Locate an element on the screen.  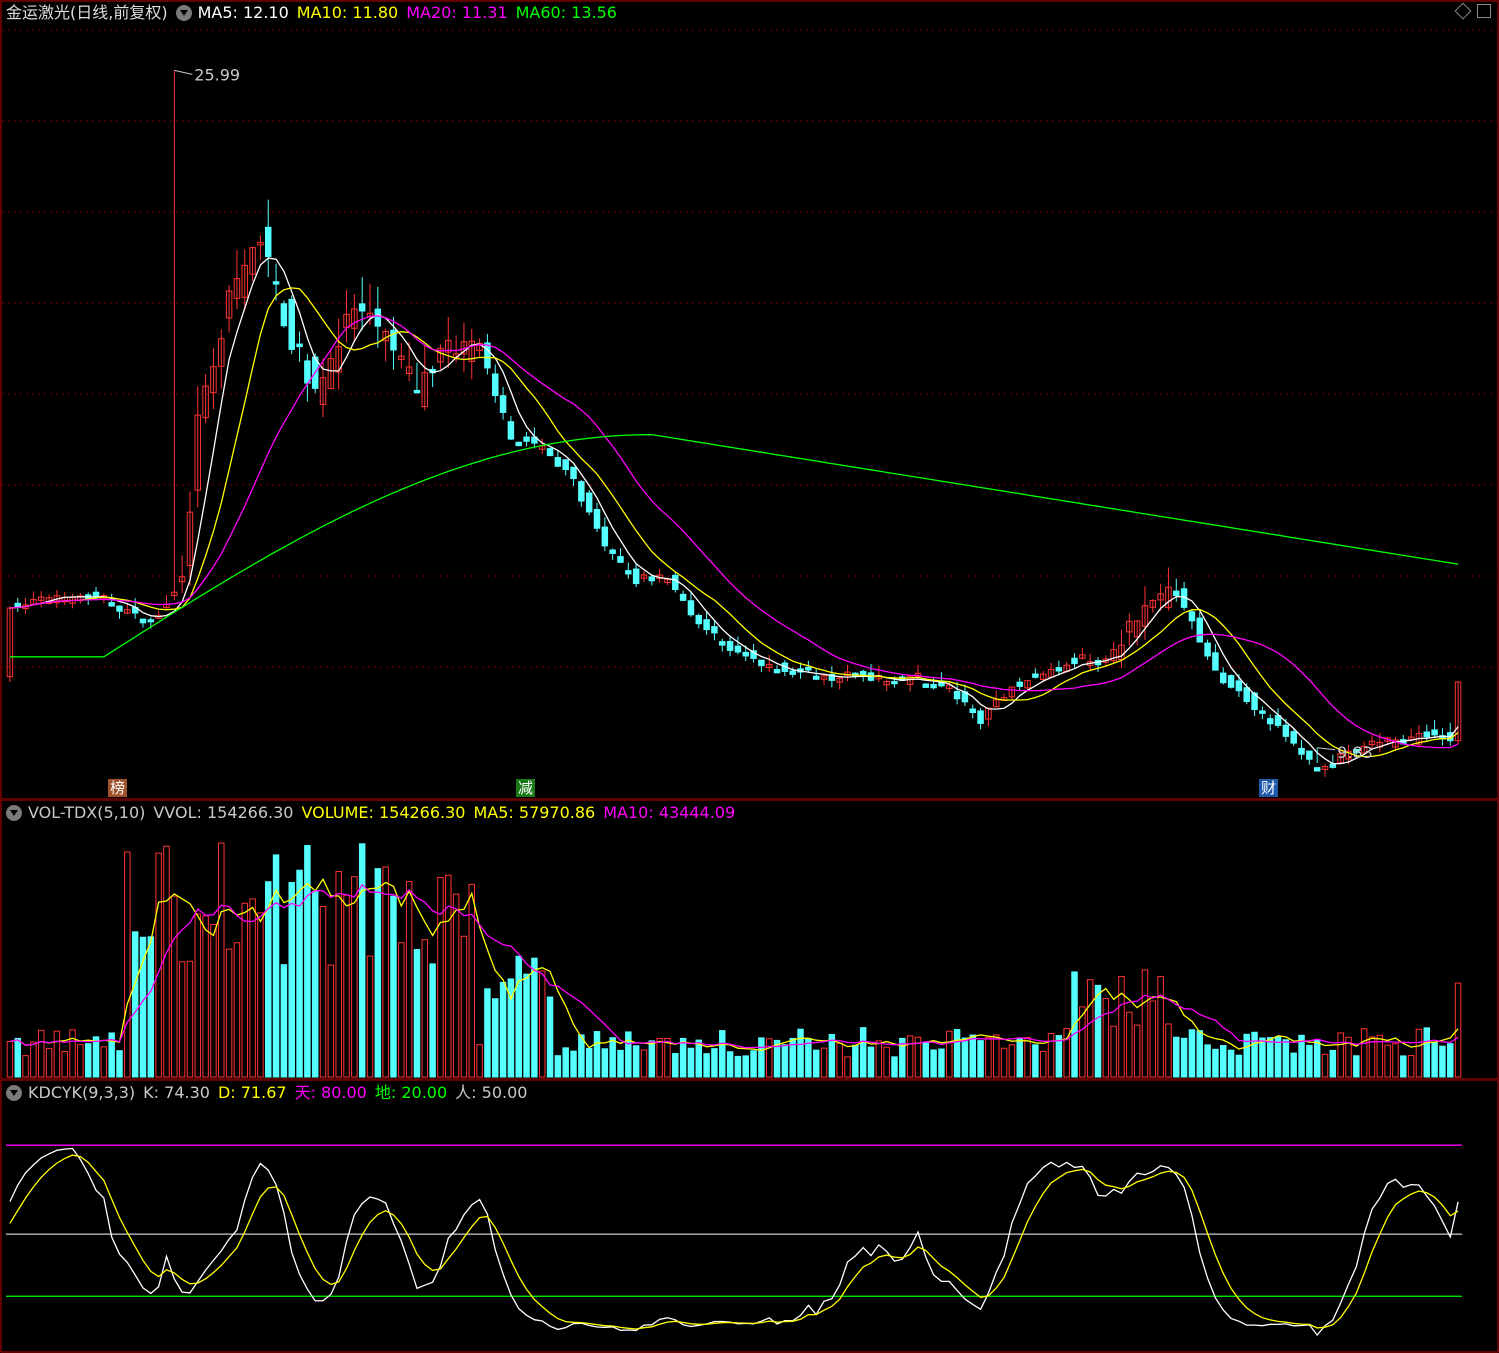
badge-cai: 财 is located at coordinates (1269, 788).